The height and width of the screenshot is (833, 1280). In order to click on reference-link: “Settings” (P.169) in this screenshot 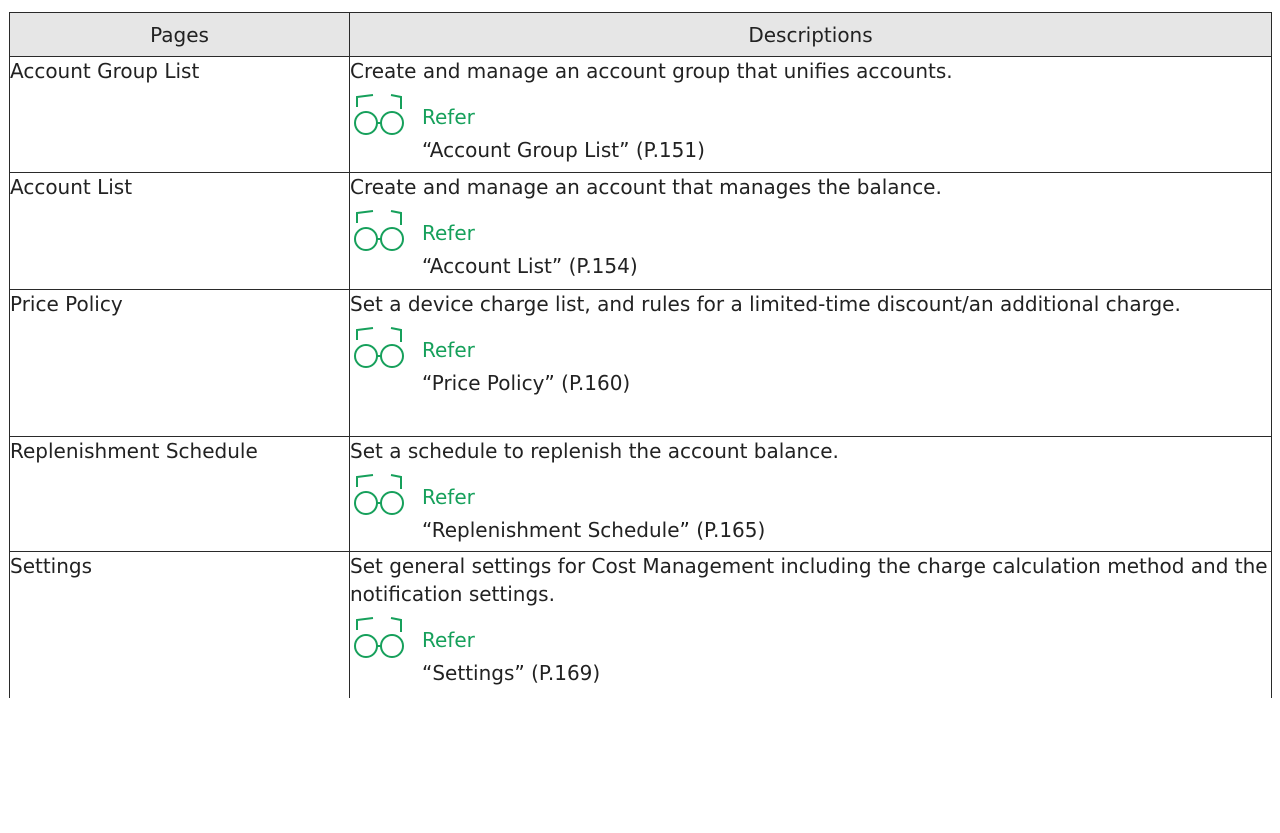, I will do `click(511, 673)`.